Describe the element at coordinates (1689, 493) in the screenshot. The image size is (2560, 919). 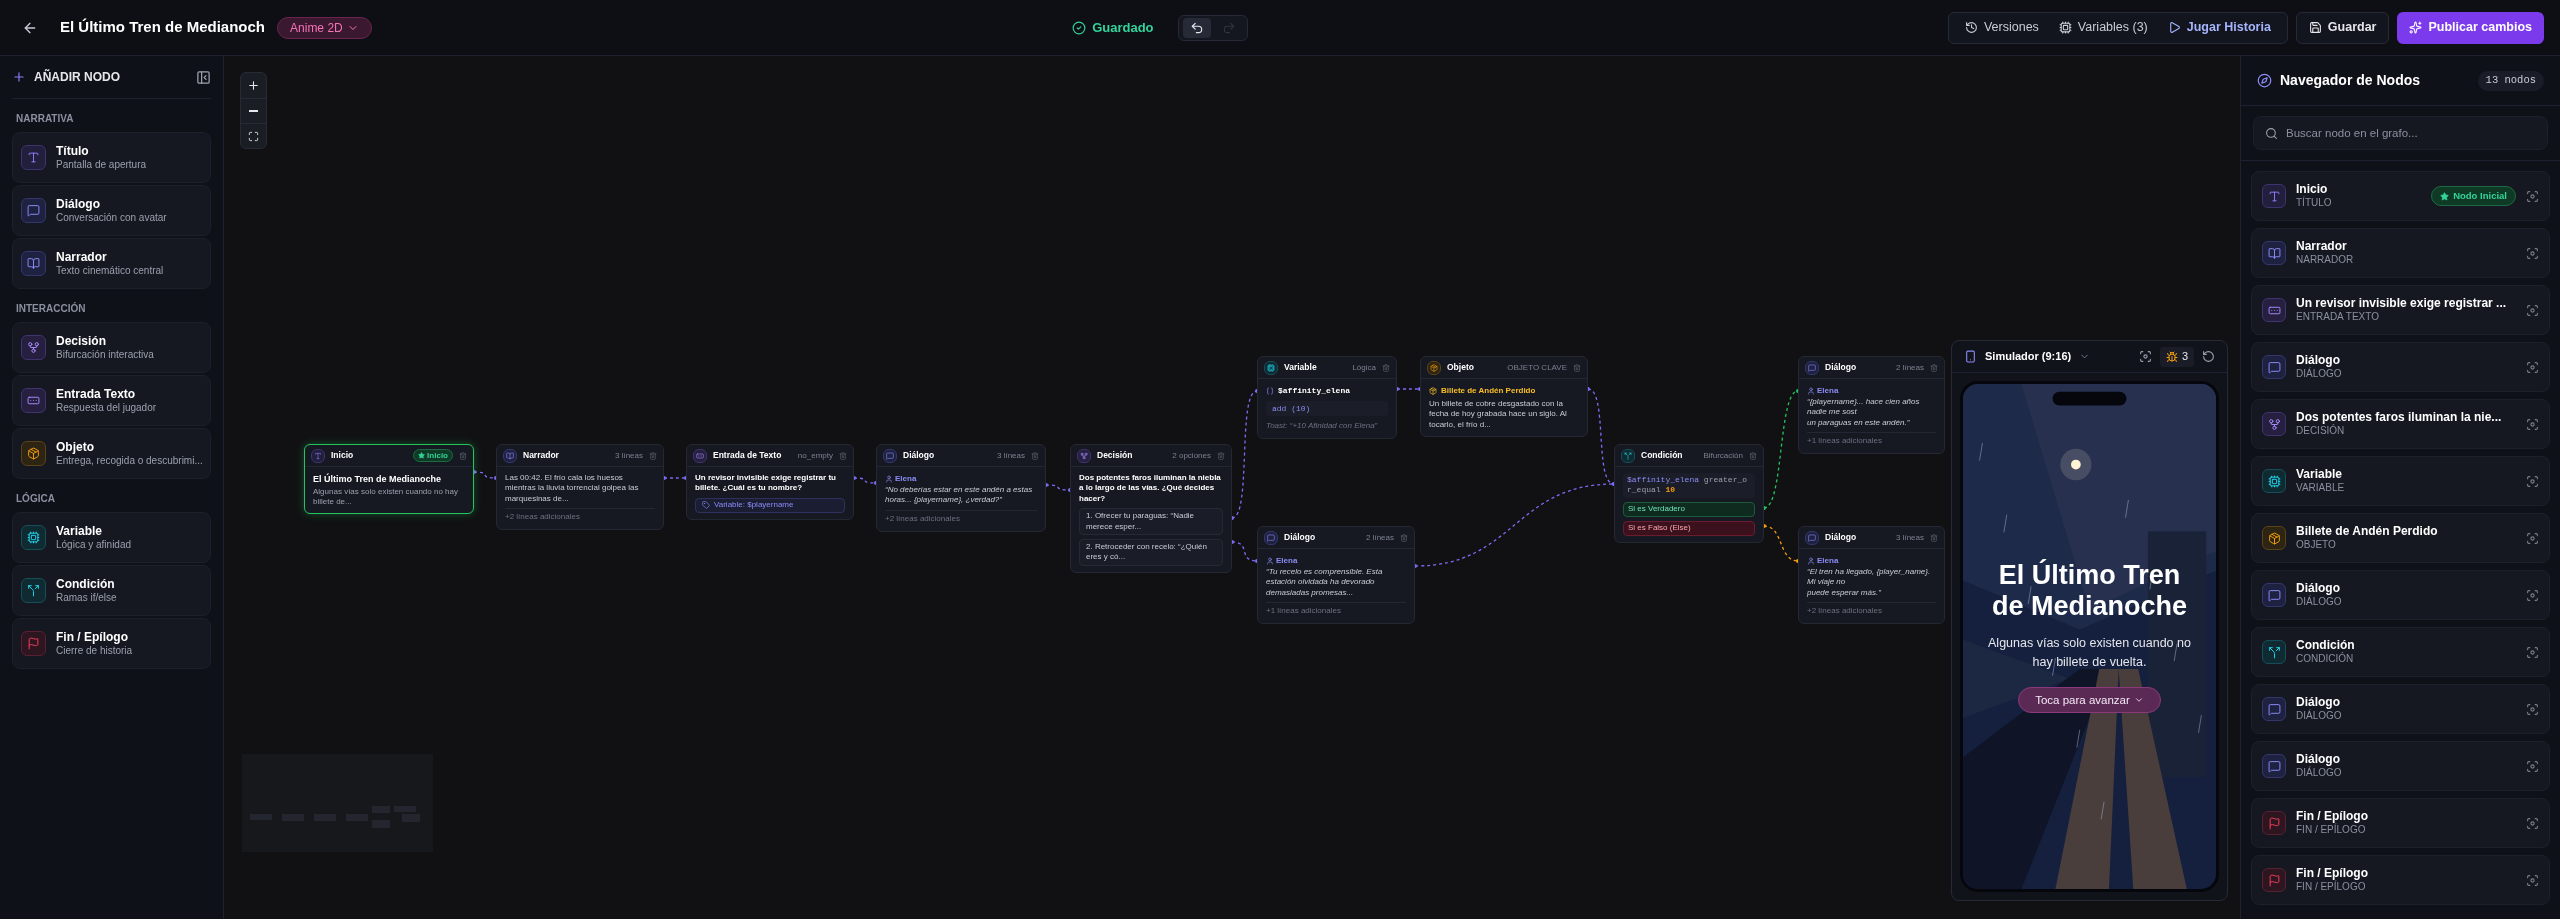
I see `story-node: Condición Bifurcación $affinity_elena greater_or_equal 10 Si es Verdadero Si es Falso (Else)` at that location.